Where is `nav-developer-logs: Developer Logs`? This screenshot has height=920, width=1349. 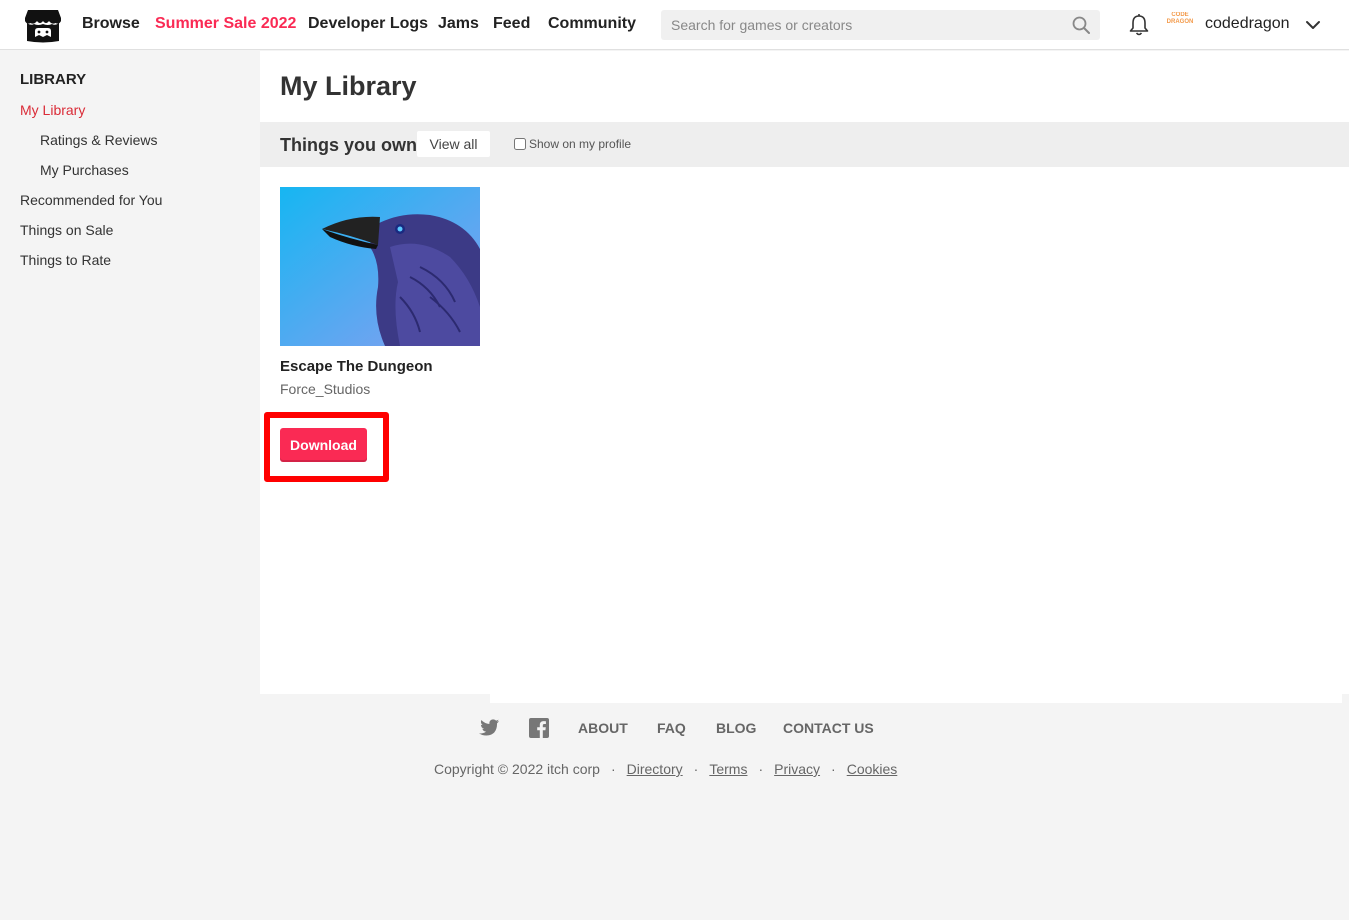 nav-developer-logs: Developer Logs is located at coordinates (368, 24).